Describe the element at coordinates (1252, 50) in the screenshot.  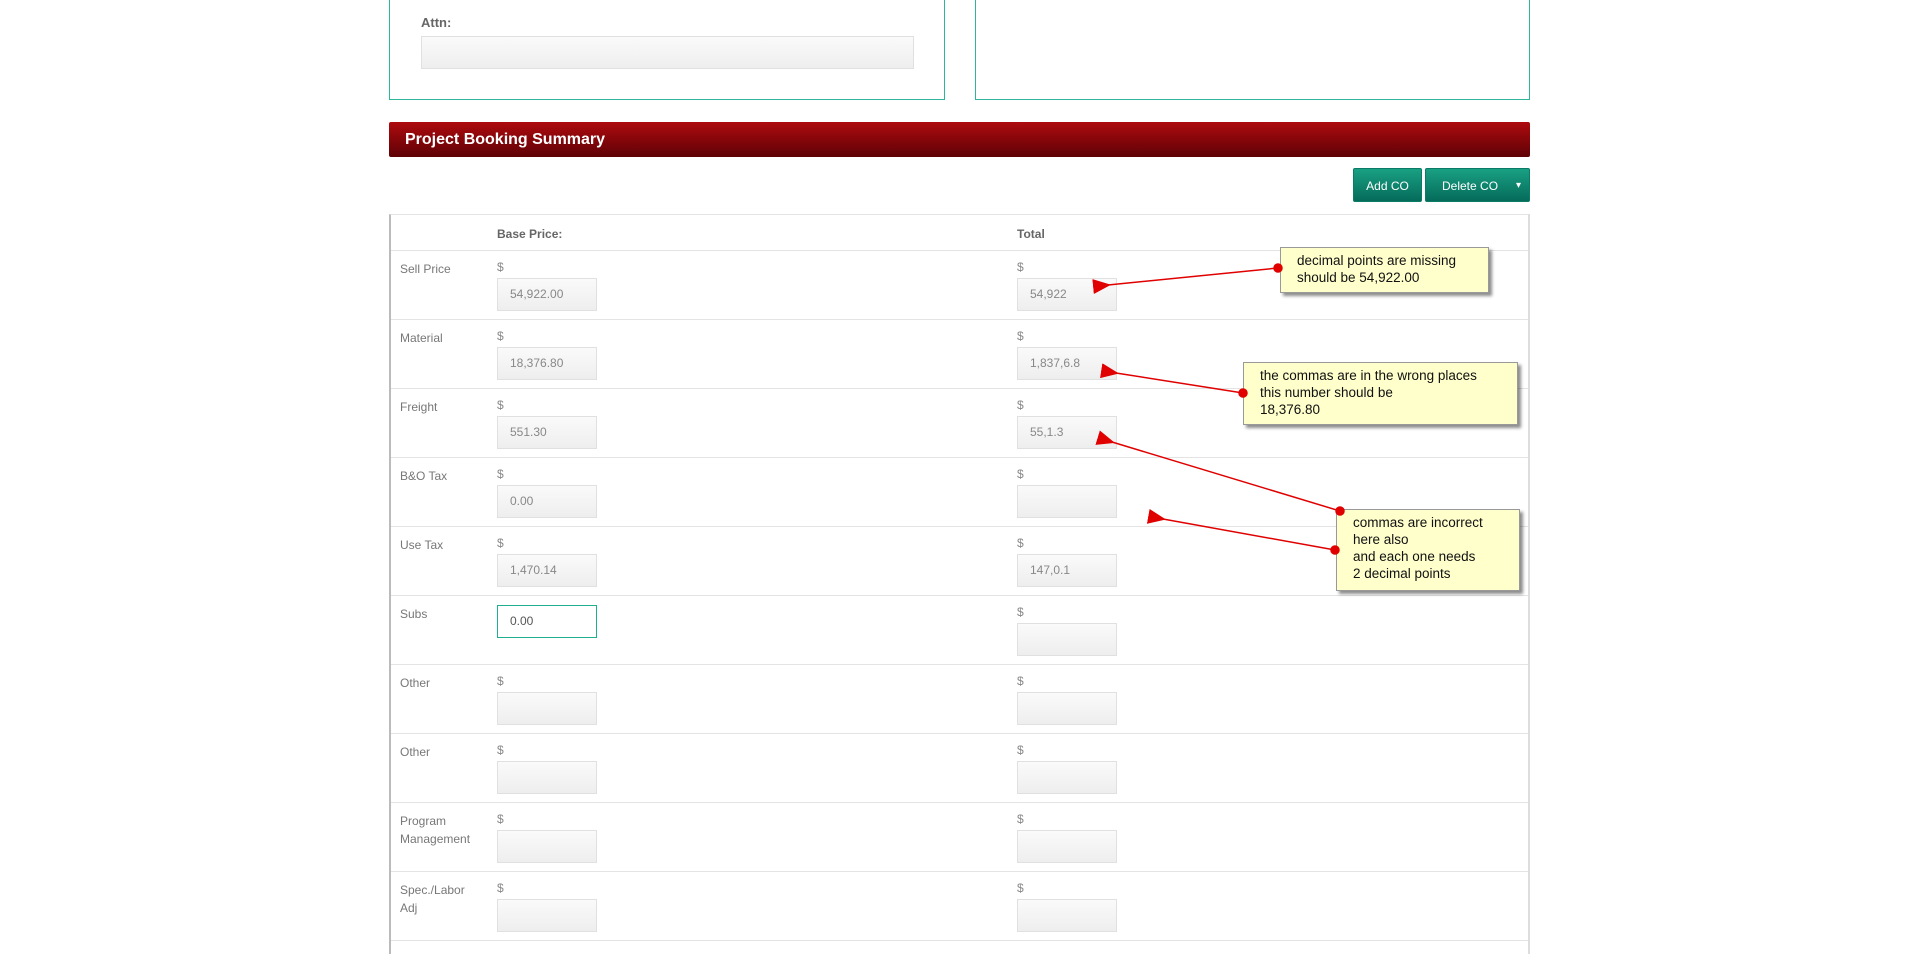
I see `secondary-panel` at that location.